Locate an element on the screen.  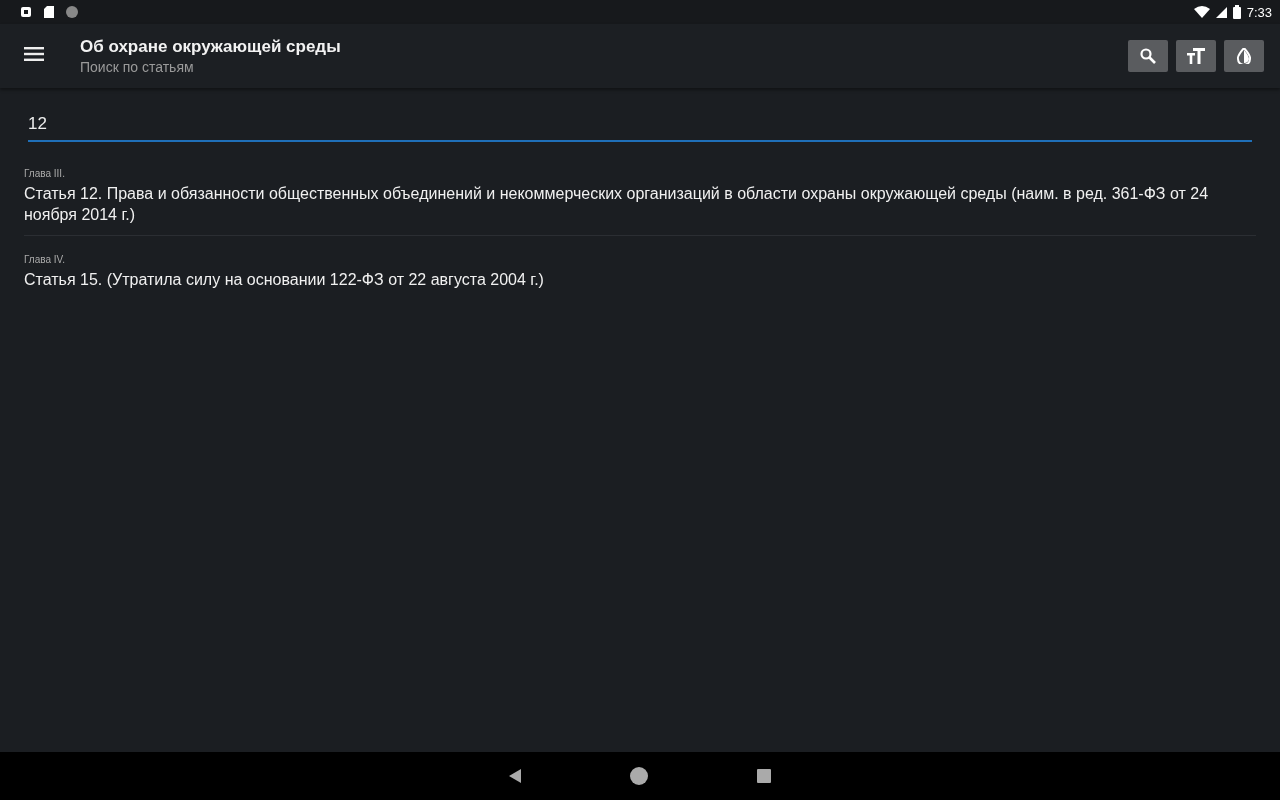
article-title: Статья 12. Права и обязанности общественных объединений и некоммерческих организаций в области охраны окружающей среды (наим. в ред. 361-ФЗ от 24 ноября 2014 г.) is located at coordinates (617, 204).